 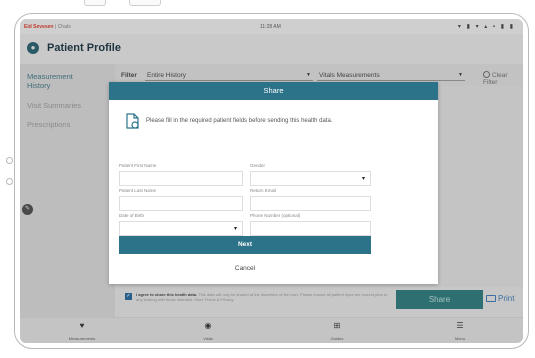 I want to click on gender-field-group: Gender ▾, so click(x=310, y=174).